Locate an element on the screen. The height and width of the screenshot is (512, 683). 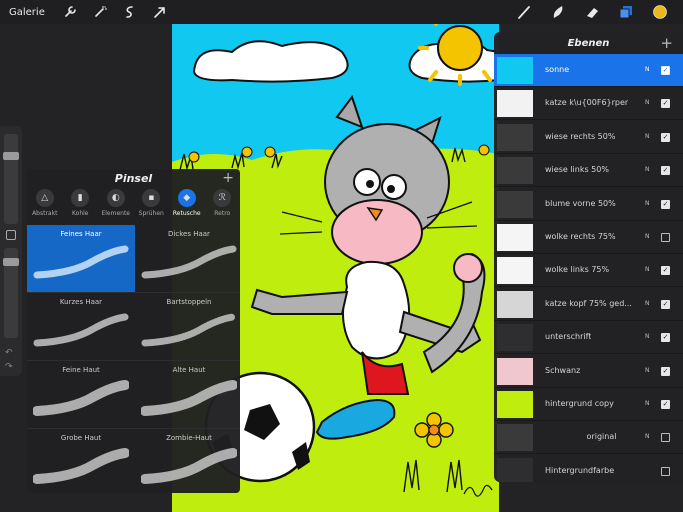
layer-name: wiese rechts 50% is located at coordinates (580, 136).